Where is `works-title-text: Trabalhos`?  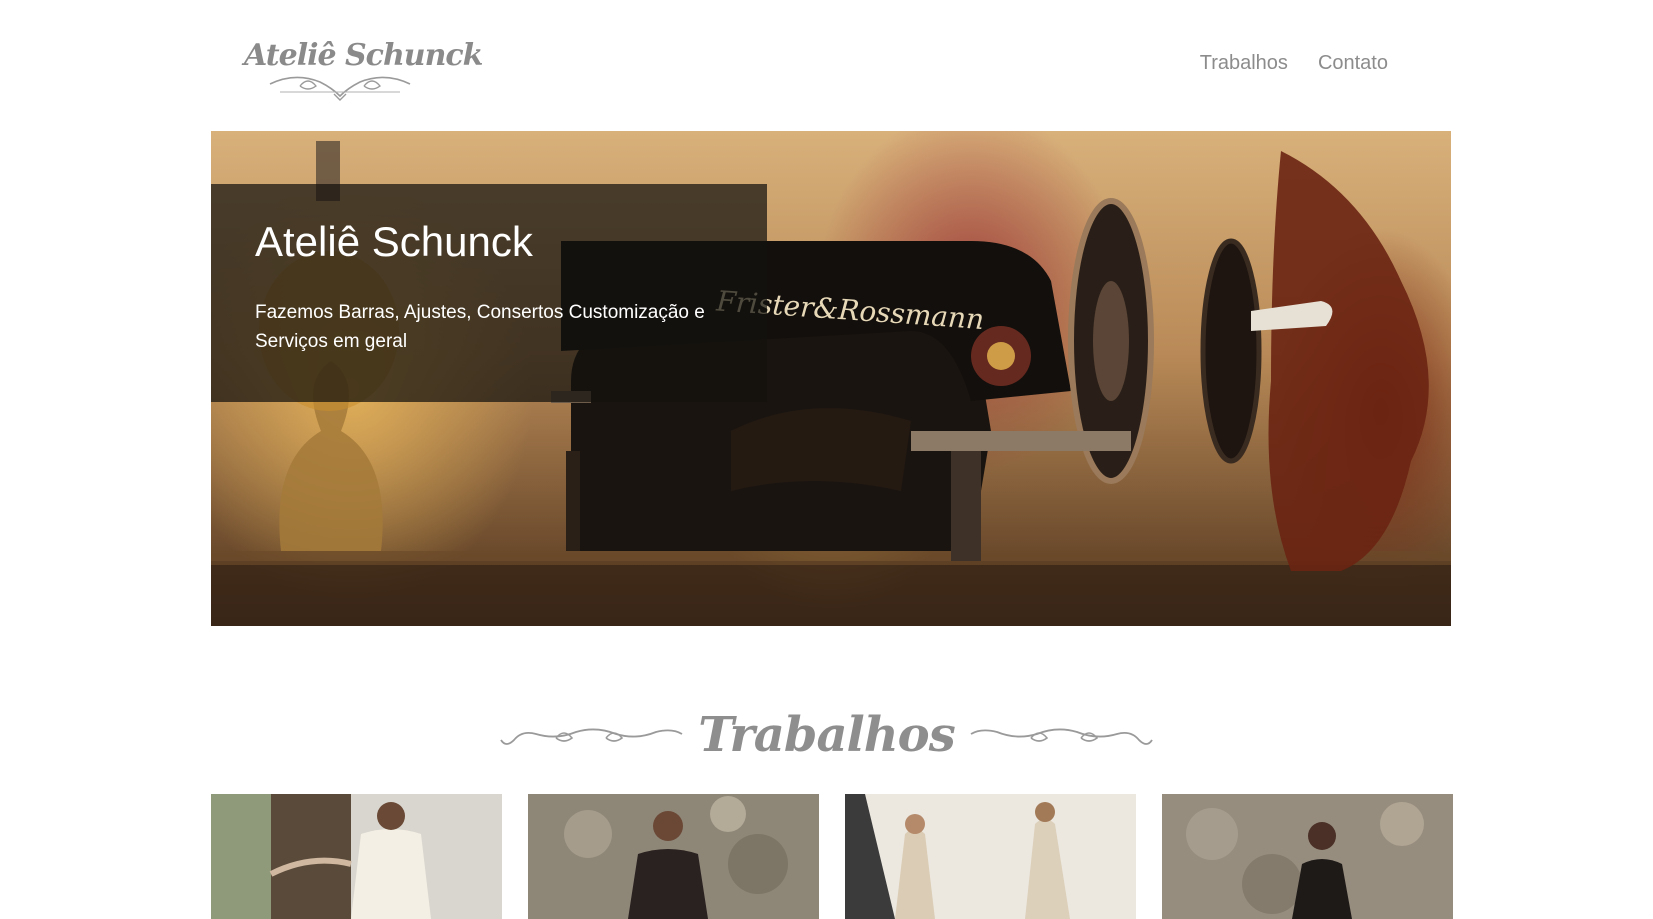 works-title-text: Trabalhos is located at coordinates (826, 735).